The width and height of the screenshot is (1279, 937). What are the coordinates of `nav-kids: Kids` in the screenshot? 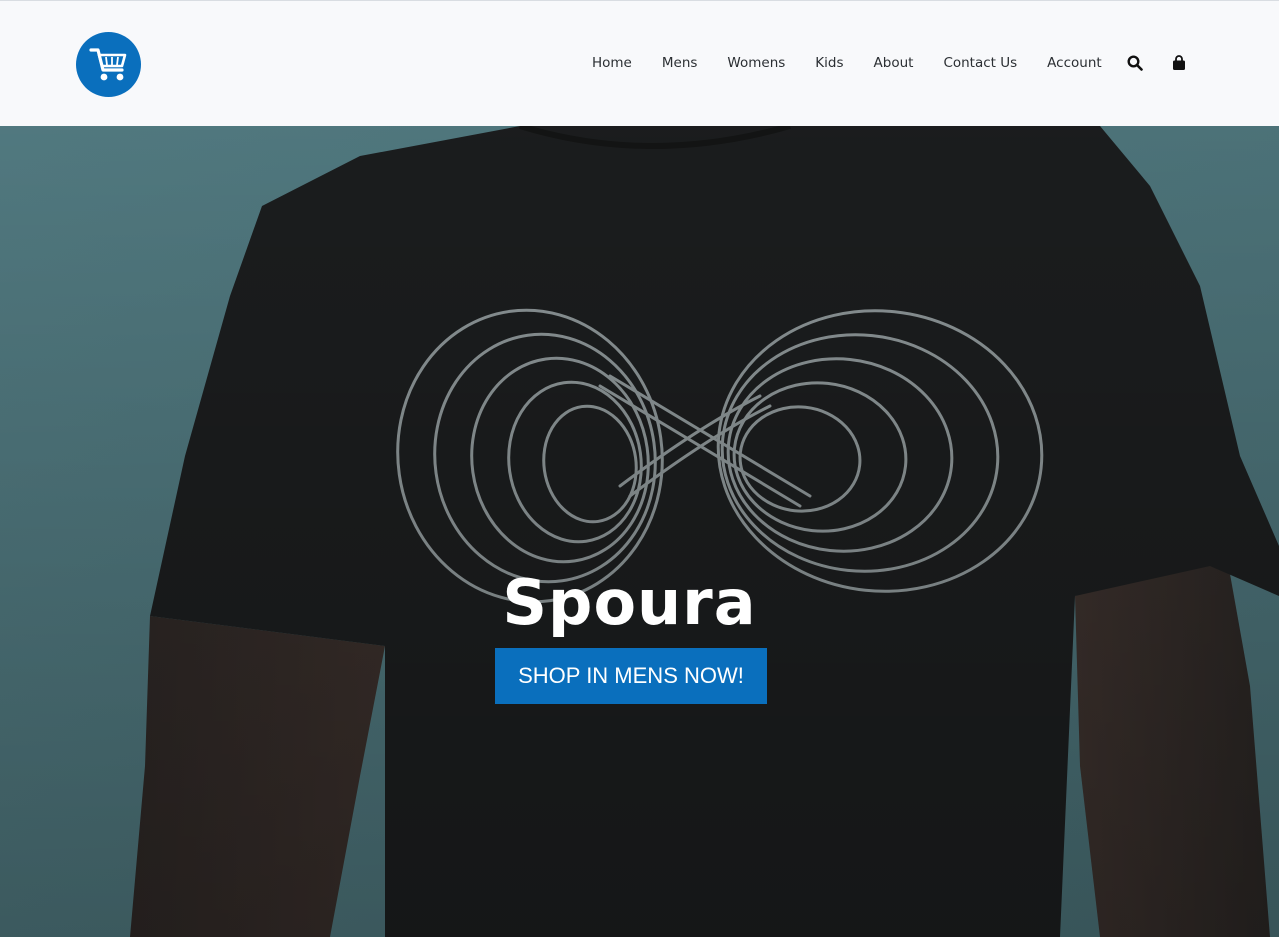 It's located at (829, 63).